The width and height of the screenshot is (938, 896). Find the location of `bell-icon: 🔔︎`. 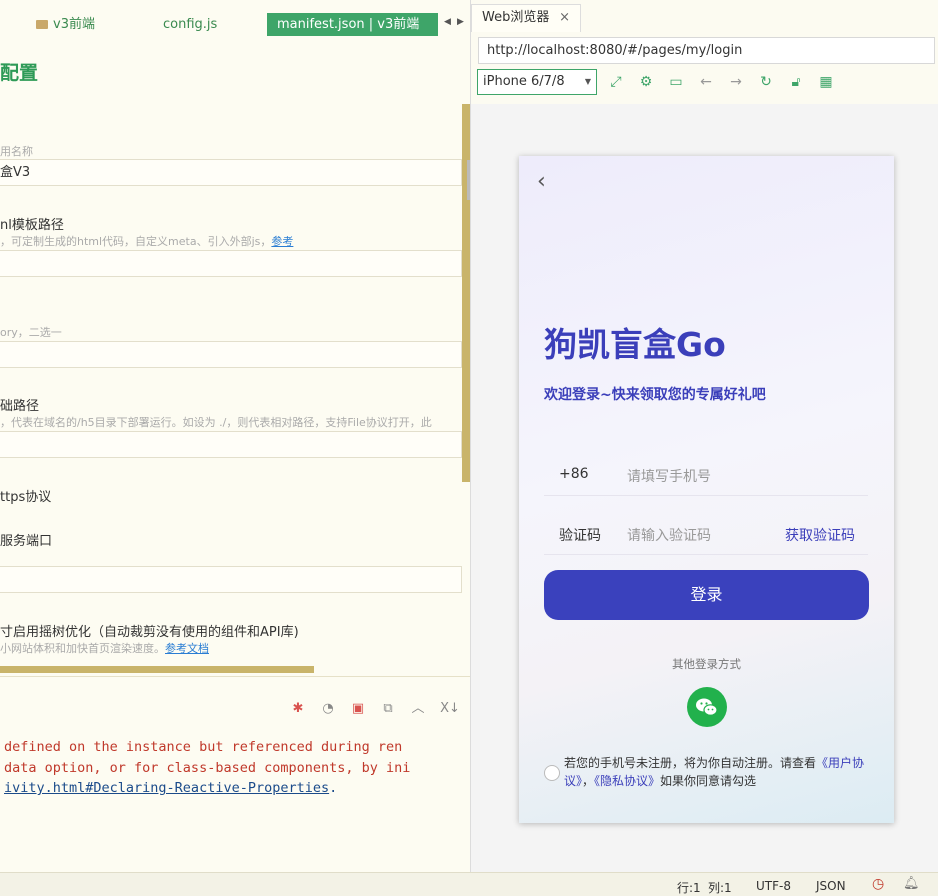

bell-icon: 🔔︎ is located at coordinates (911, 883).